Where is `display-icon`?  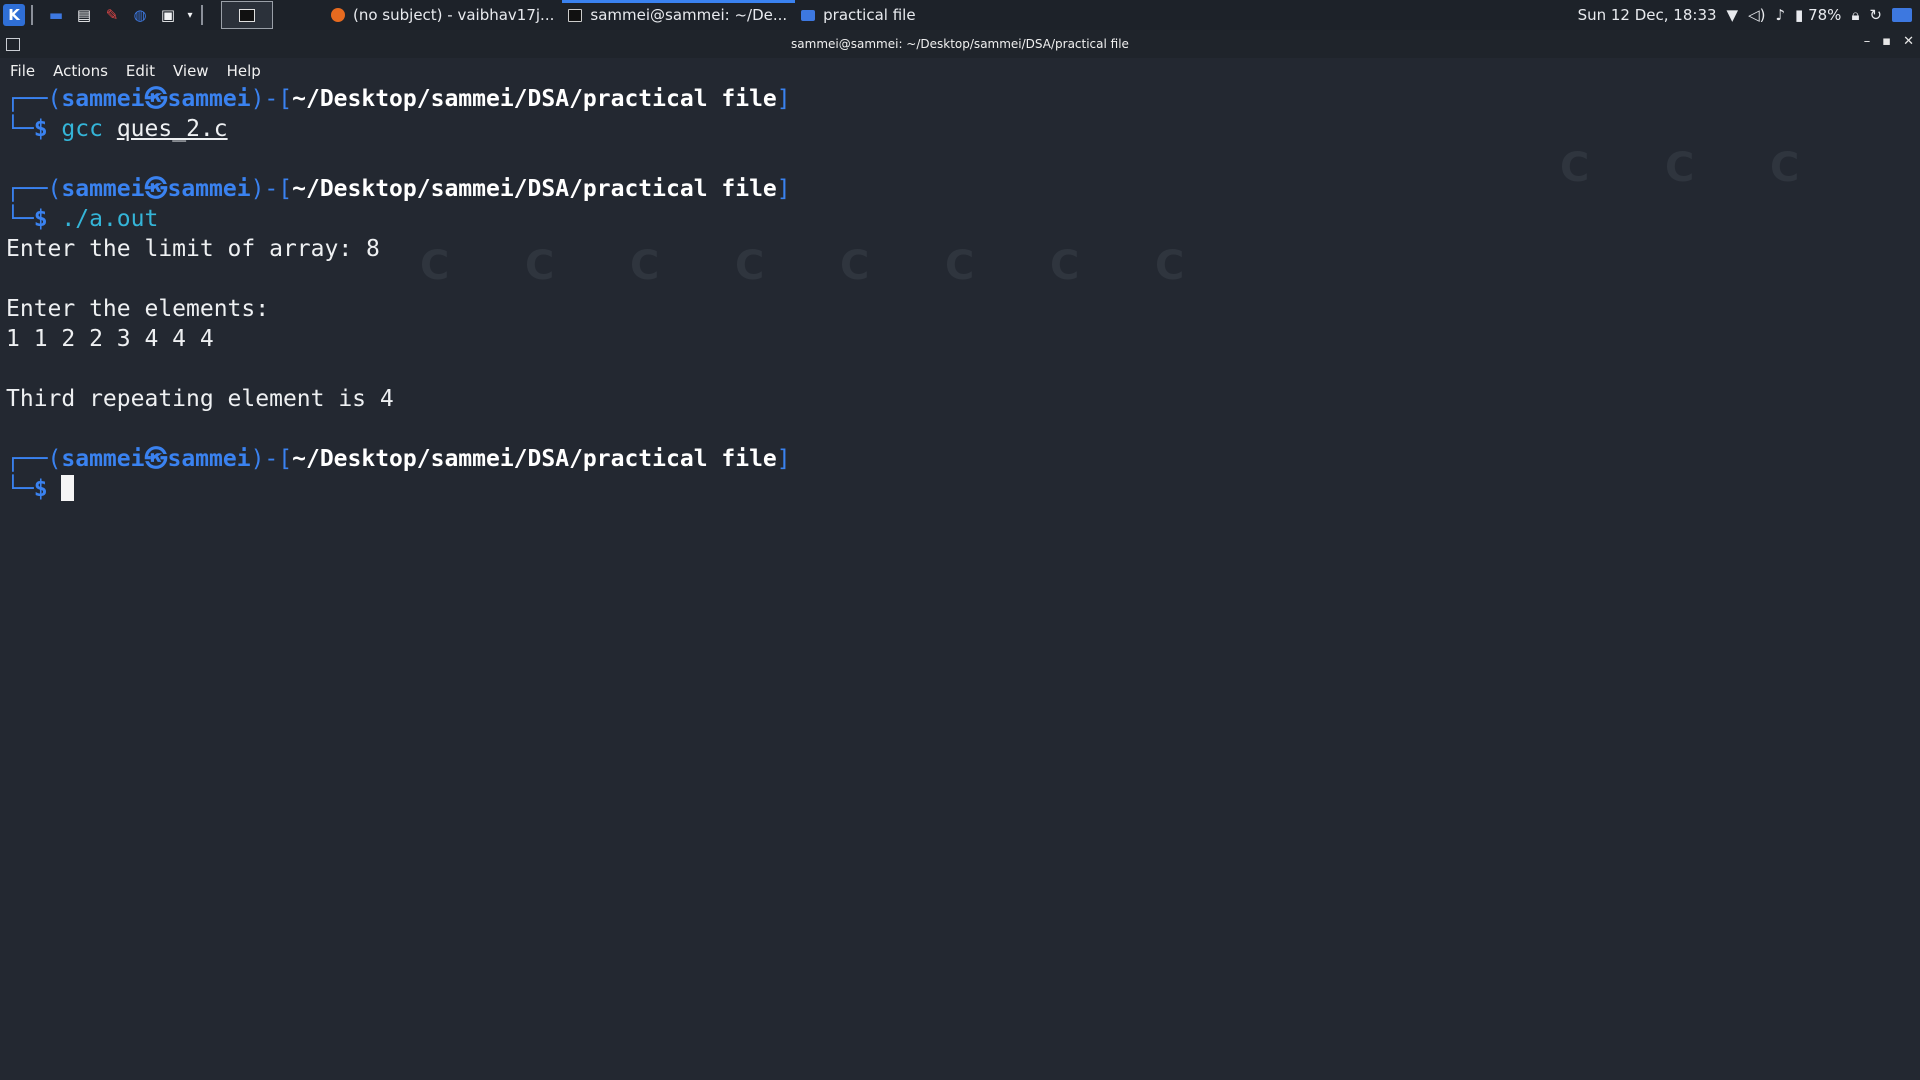 display-icon is located at coordinates (1902, 15).